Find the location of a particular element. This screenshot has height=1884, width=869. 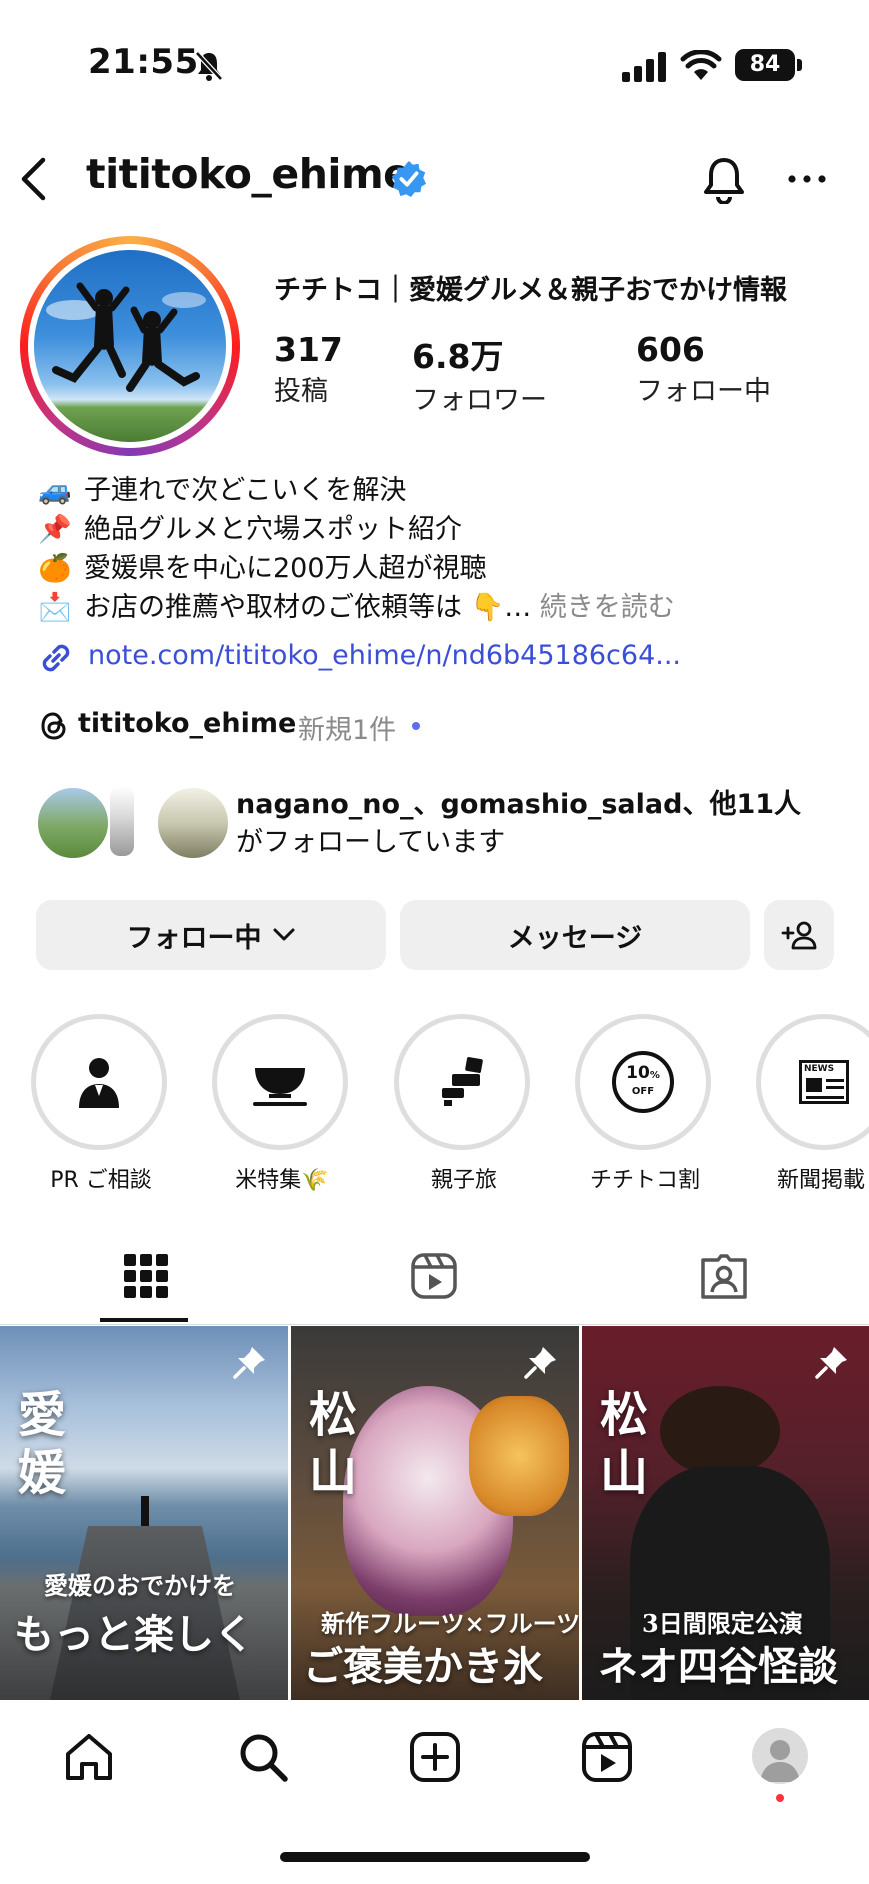

profile-username: tititoko_ehime is located at coordinates (248, 174).